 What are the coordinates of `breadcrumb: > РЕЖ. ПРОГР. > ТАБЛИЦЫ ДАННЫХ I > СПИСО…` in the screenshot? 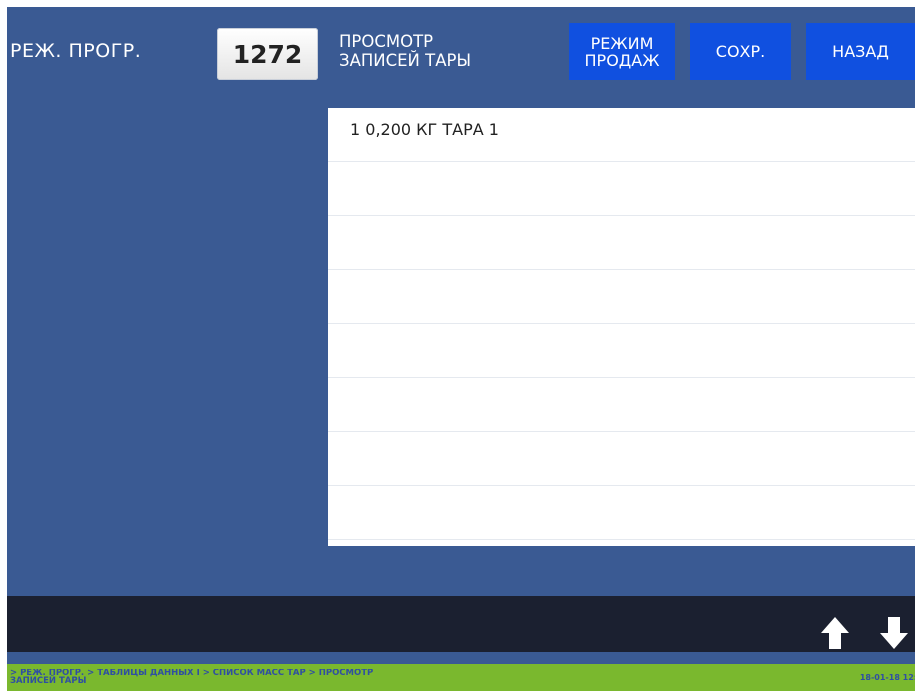 It's located at (250, 677).